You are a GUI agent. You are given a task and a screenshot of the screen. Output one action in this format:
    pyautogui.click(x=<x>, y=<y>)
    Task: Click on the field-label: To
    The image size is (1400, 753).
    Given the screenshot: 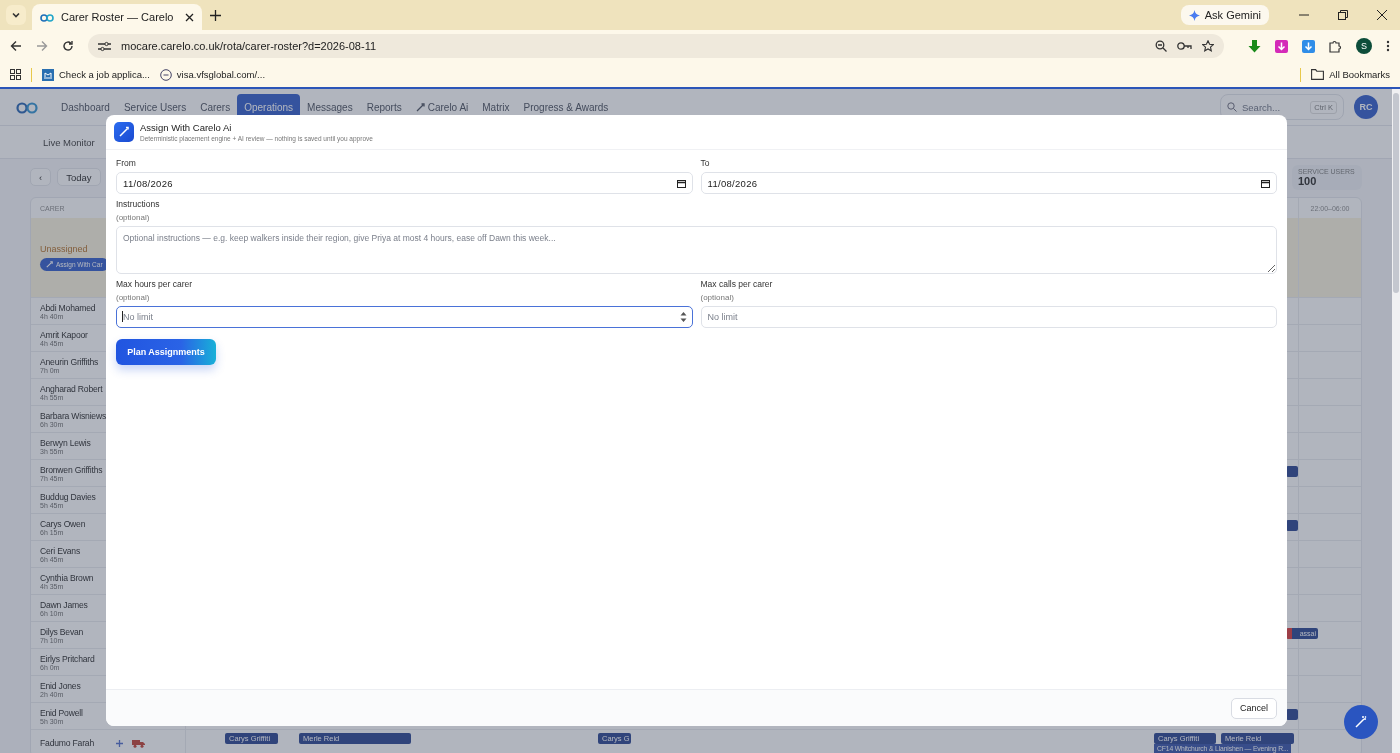 What is the action you would take?
    pyautogui.click(x=705, y=163)
    